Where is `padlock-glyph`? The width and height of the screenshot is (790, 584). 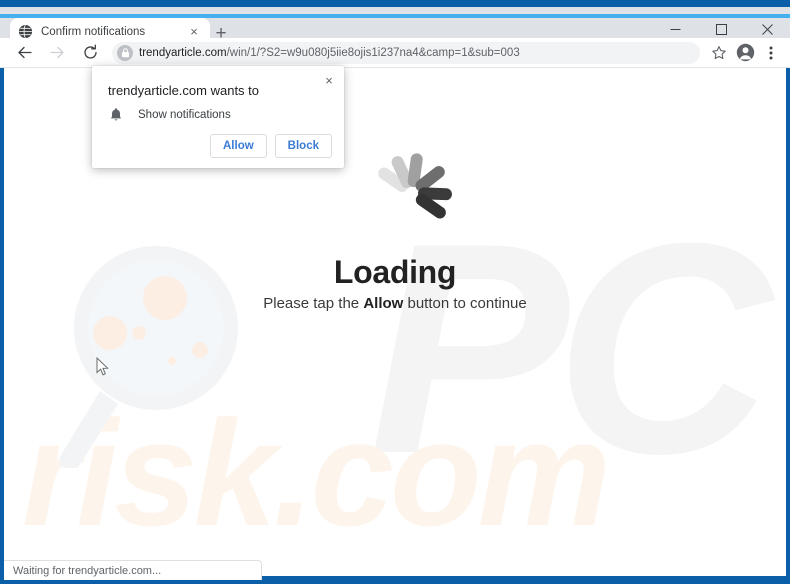 padlock-glyph is located at coordinates (125, 52).